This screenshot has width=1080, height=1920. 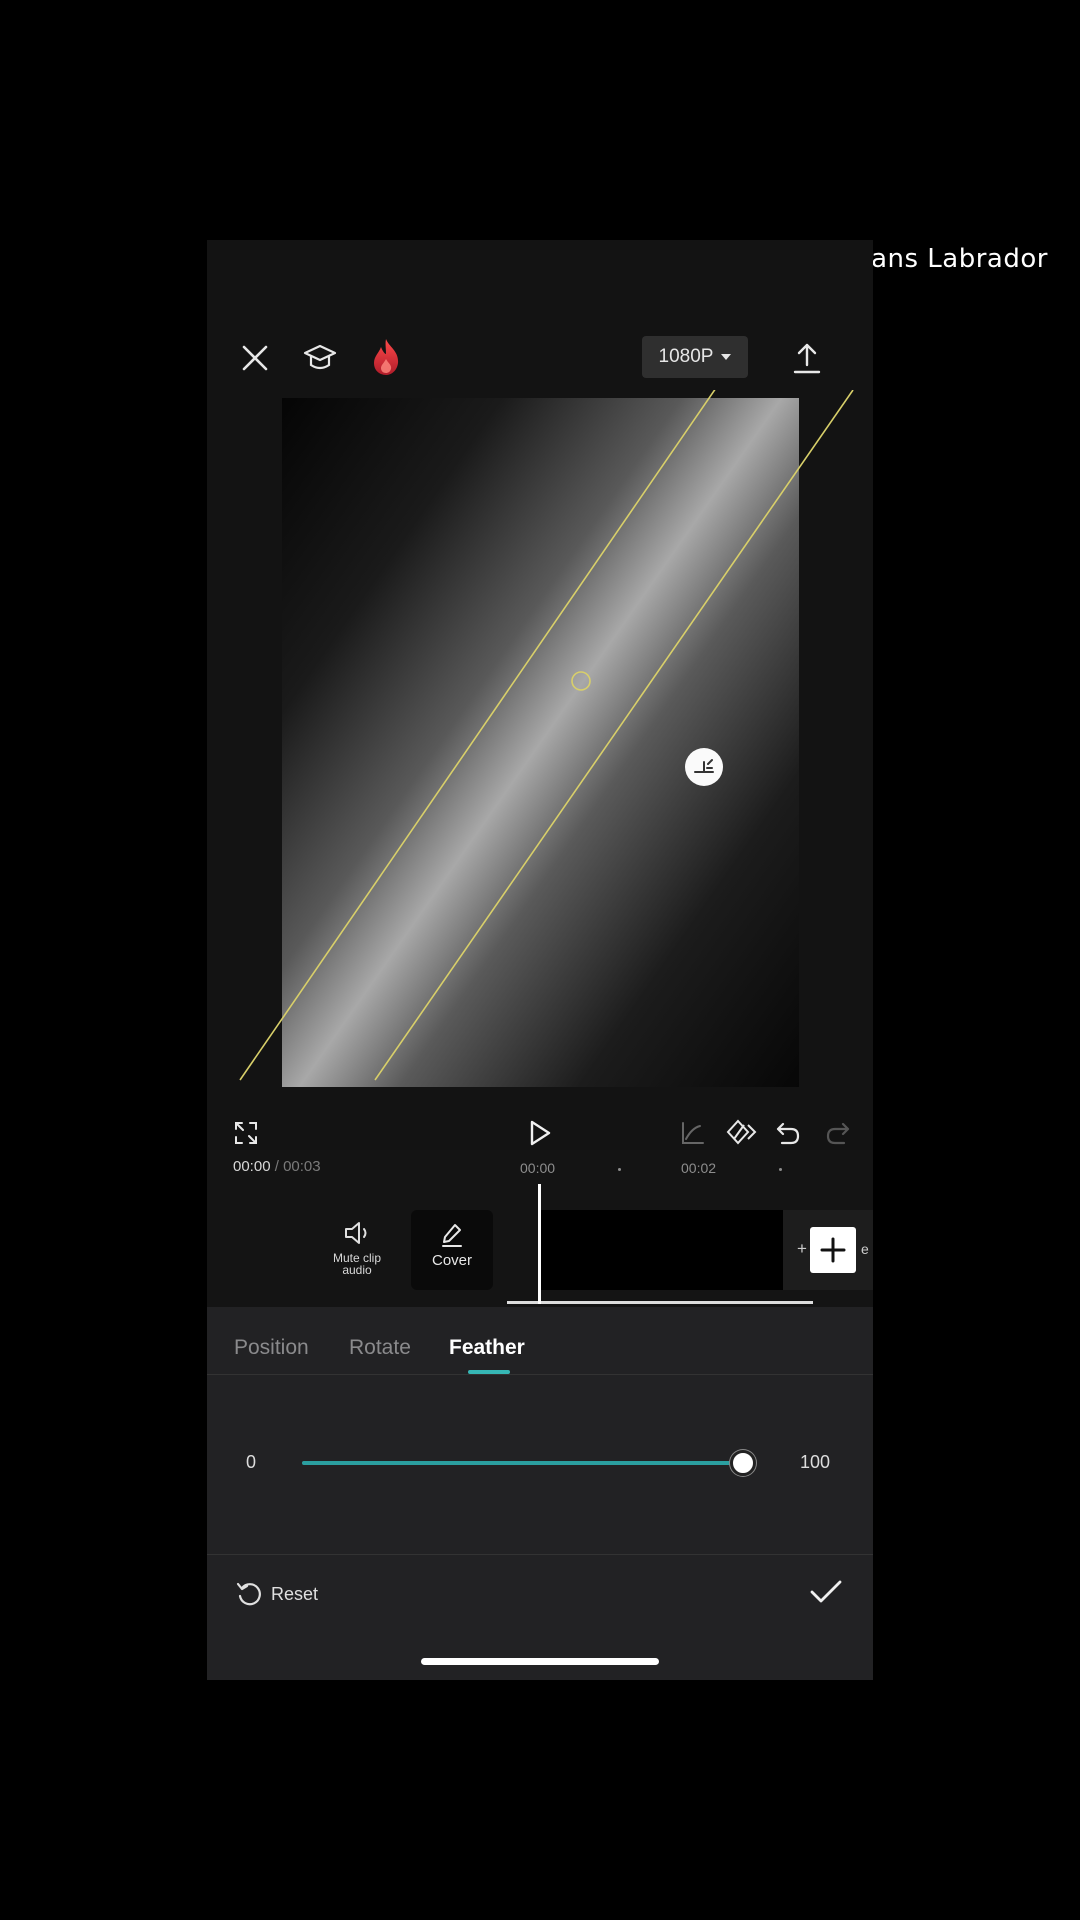 I want to click on add-clip-button, so click(x=833, y=1250).